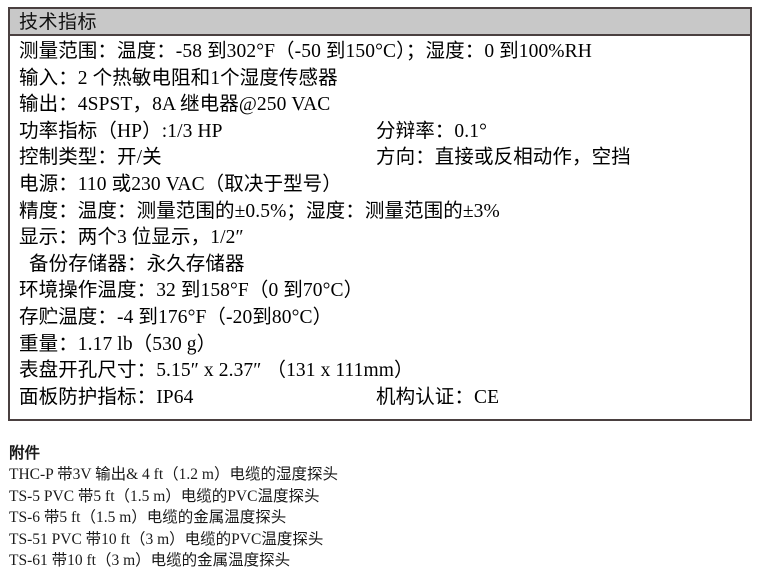 The width and height of the screenshot is (761, 577). Describe the element at coordinates (503, 158) in the screenshot. I see `spec-row-label-right: 方向：直接或反相动作，空挡` at that location.